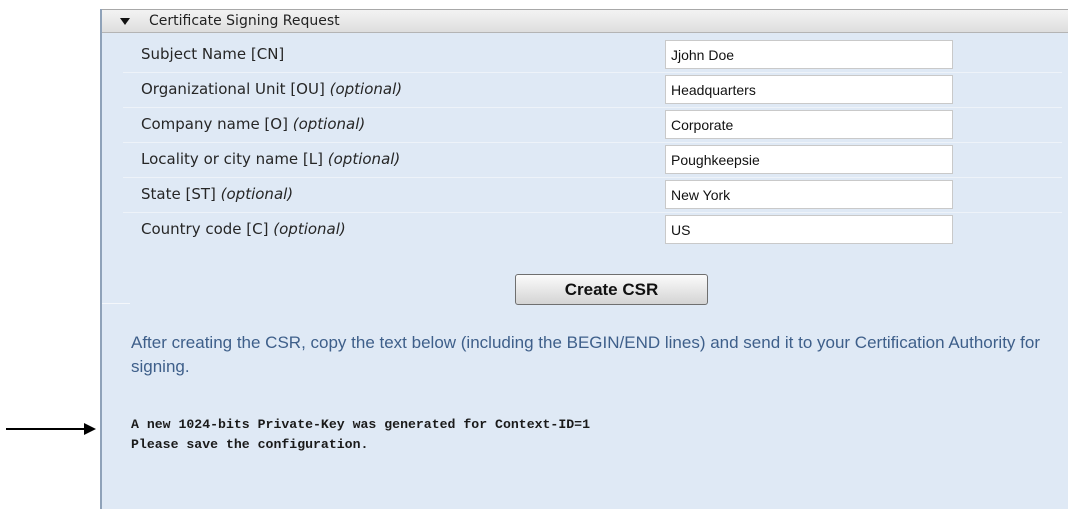  Describe the element at coordinates (592, 160) in the screenshot. I see `form-row-locality: Locality or city name [L] (optional)` at that location.